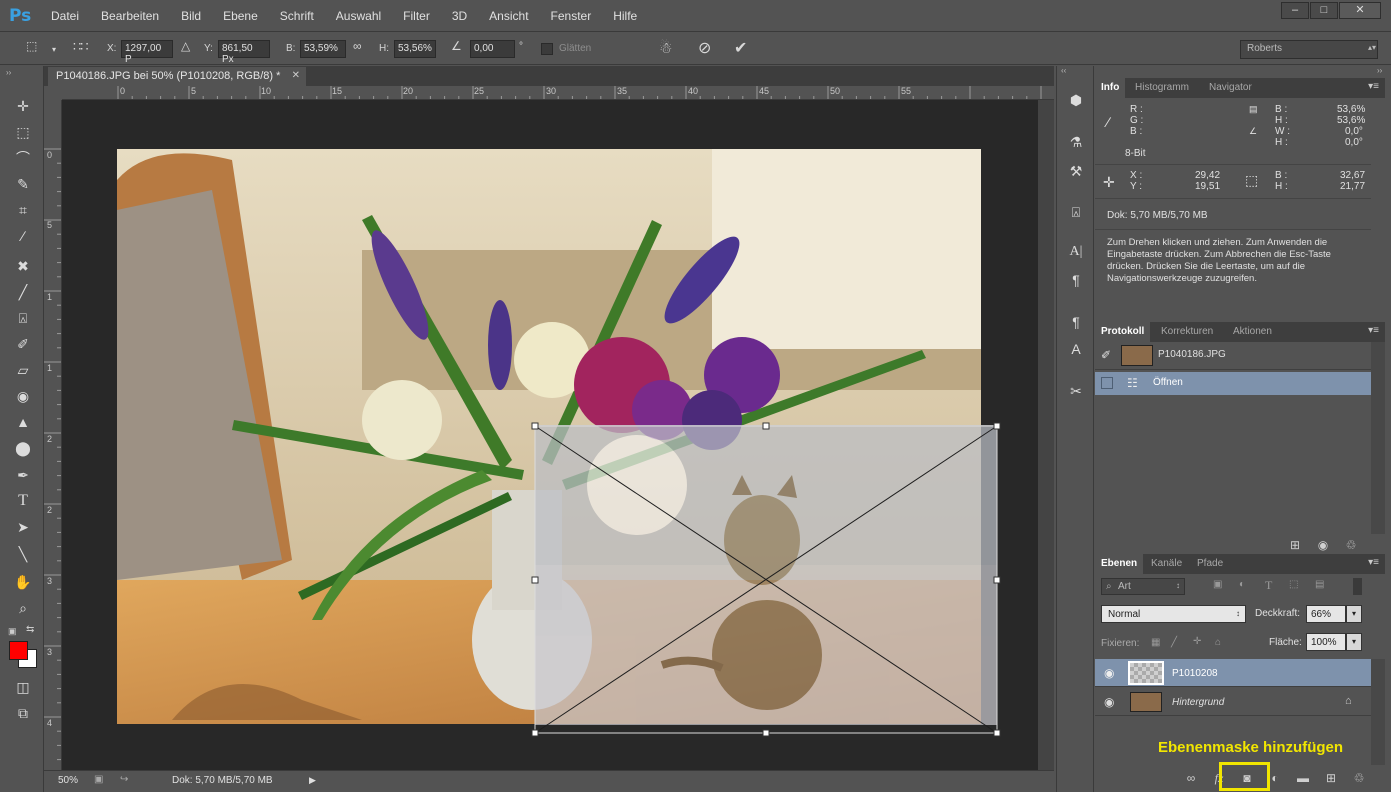 This screenshot has height=792, width=1391. I want to click on opacity-dropdown-icon: ▾, so click(1354, 614).